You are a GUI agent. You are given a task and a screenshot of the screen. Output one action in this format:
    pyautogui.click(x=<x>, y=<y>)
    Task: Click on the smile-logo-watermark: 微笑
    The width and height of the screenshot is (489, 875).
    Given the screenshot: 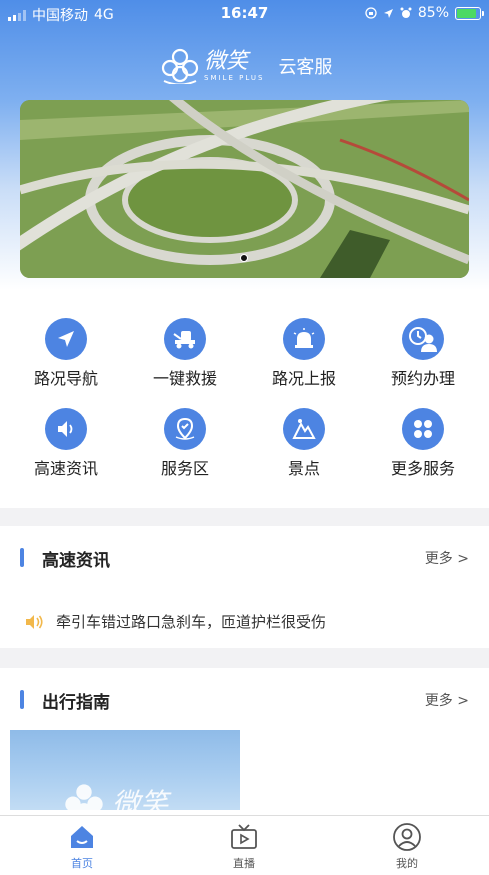 What is the action you would take?
    pyautogui.click(x=115, y=796)
    